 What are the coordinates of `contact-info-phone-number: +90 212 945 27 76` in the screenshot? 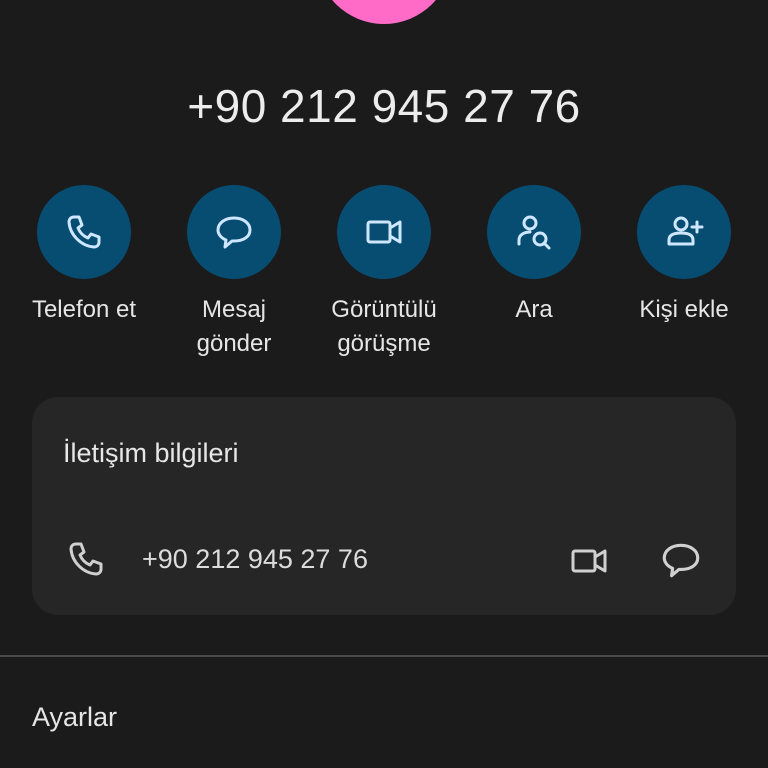 It's located at (255, 559).